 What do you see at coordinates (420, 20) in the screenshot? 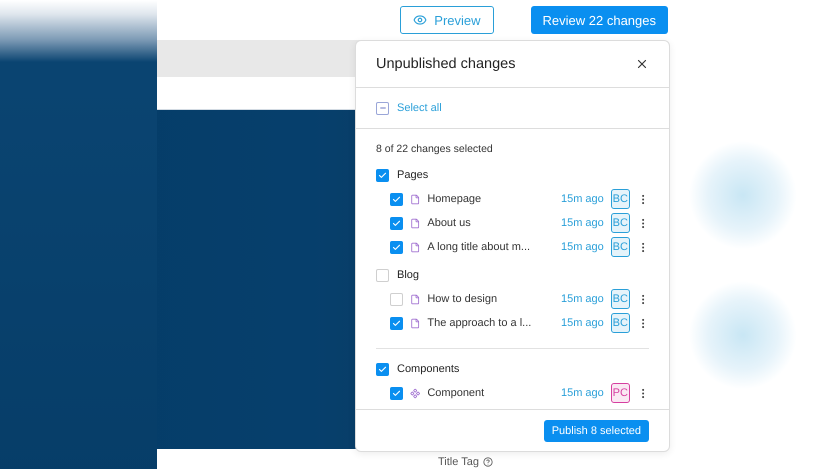
I see `eye-icon` at bounding box center [420, 20].